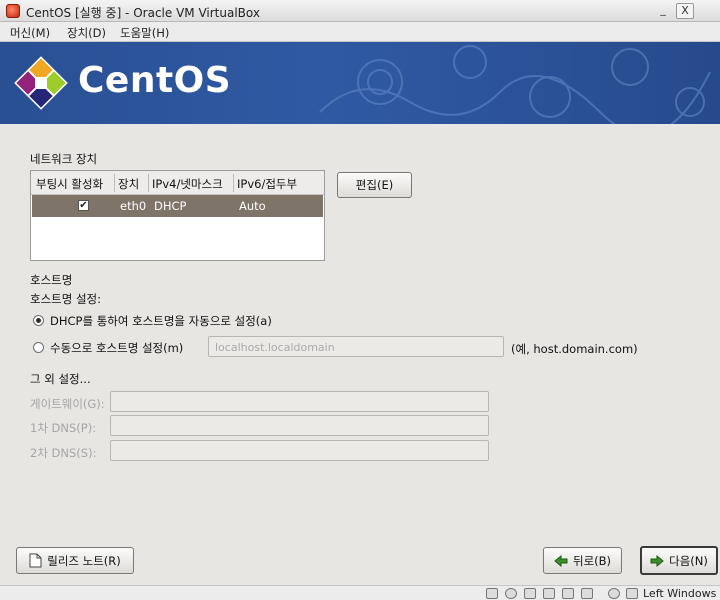 The image size is (720, 600). I want to click on minimize-button: _, so click(663, 11).